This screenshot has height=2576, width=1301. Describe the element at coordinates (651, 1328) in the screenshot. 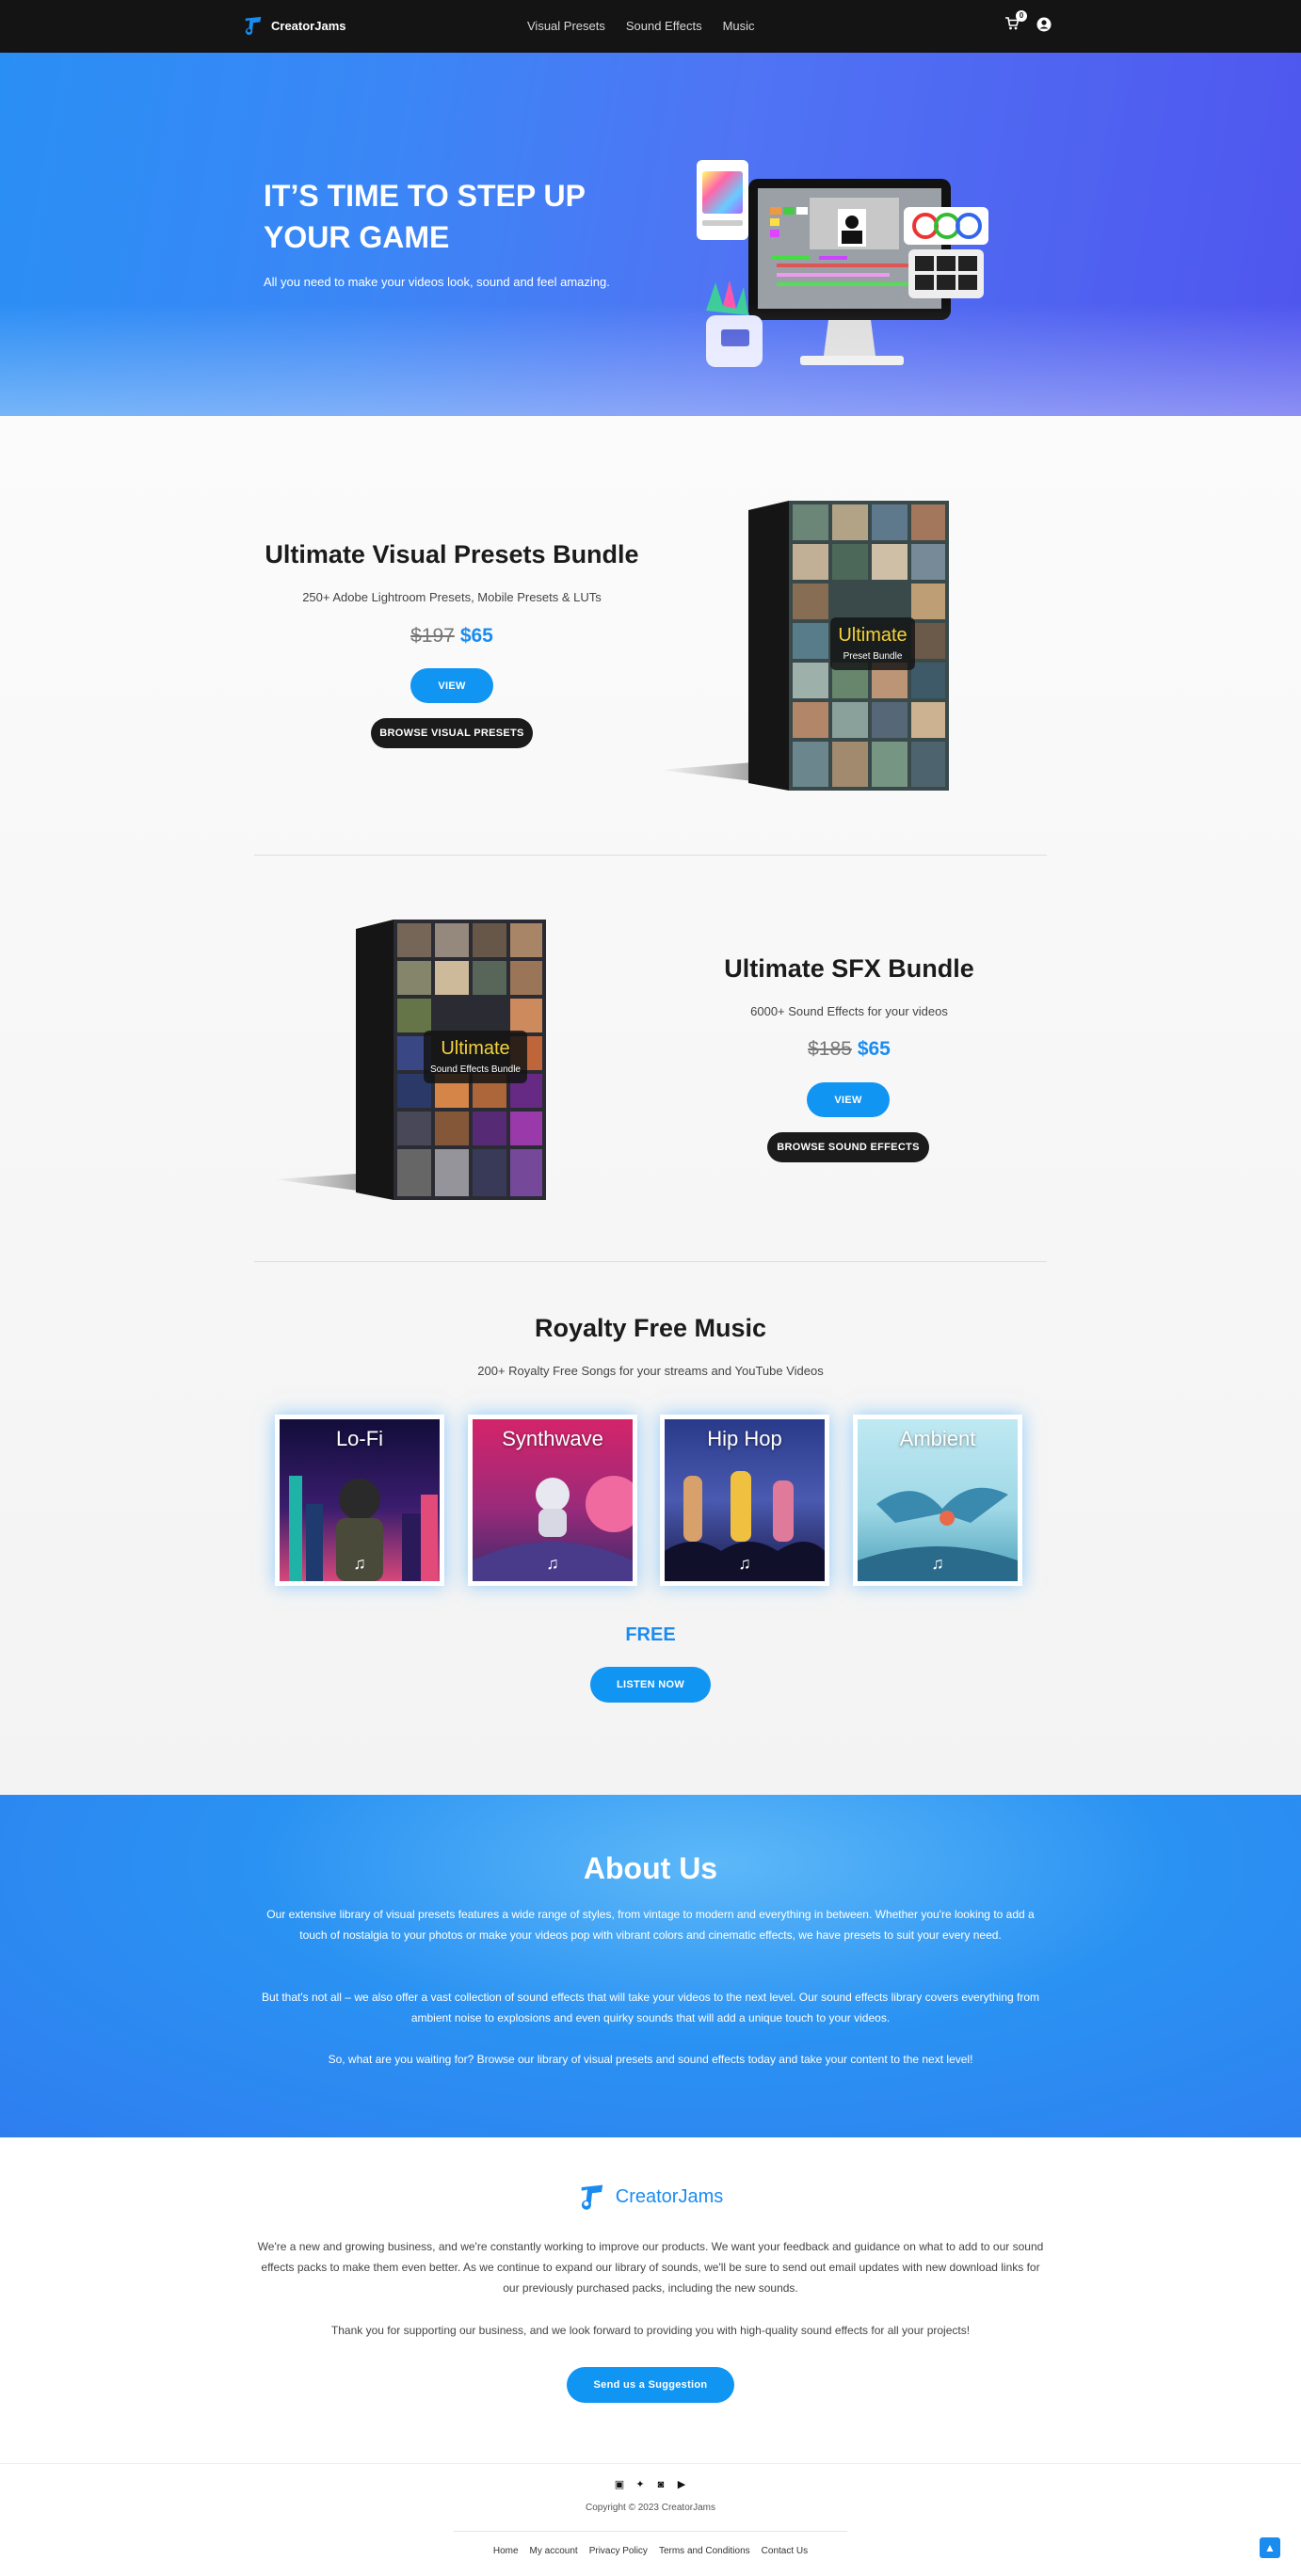

I see `music-section-title: Royalty Free Music` at that location.